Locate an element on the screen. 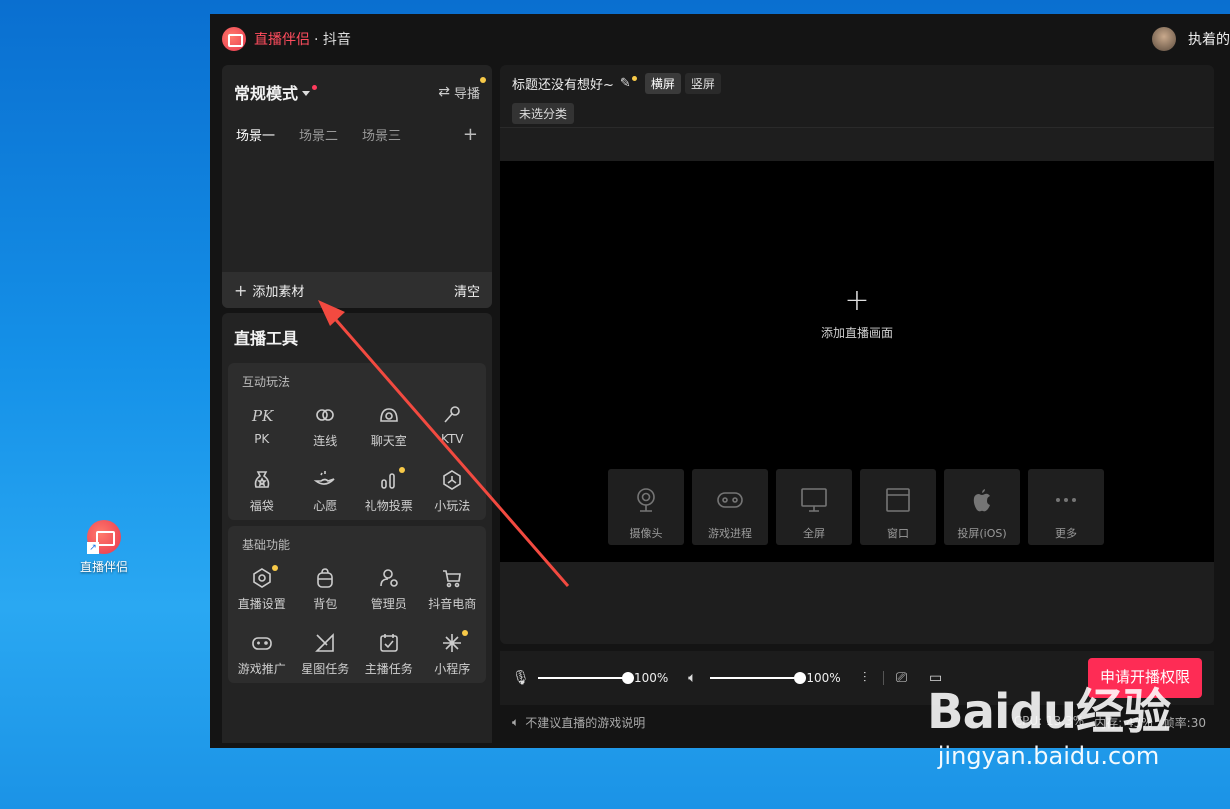 This screenshot has height=809, width=1230. group-label: 互动玩法 is located at coordinates (266, 382).